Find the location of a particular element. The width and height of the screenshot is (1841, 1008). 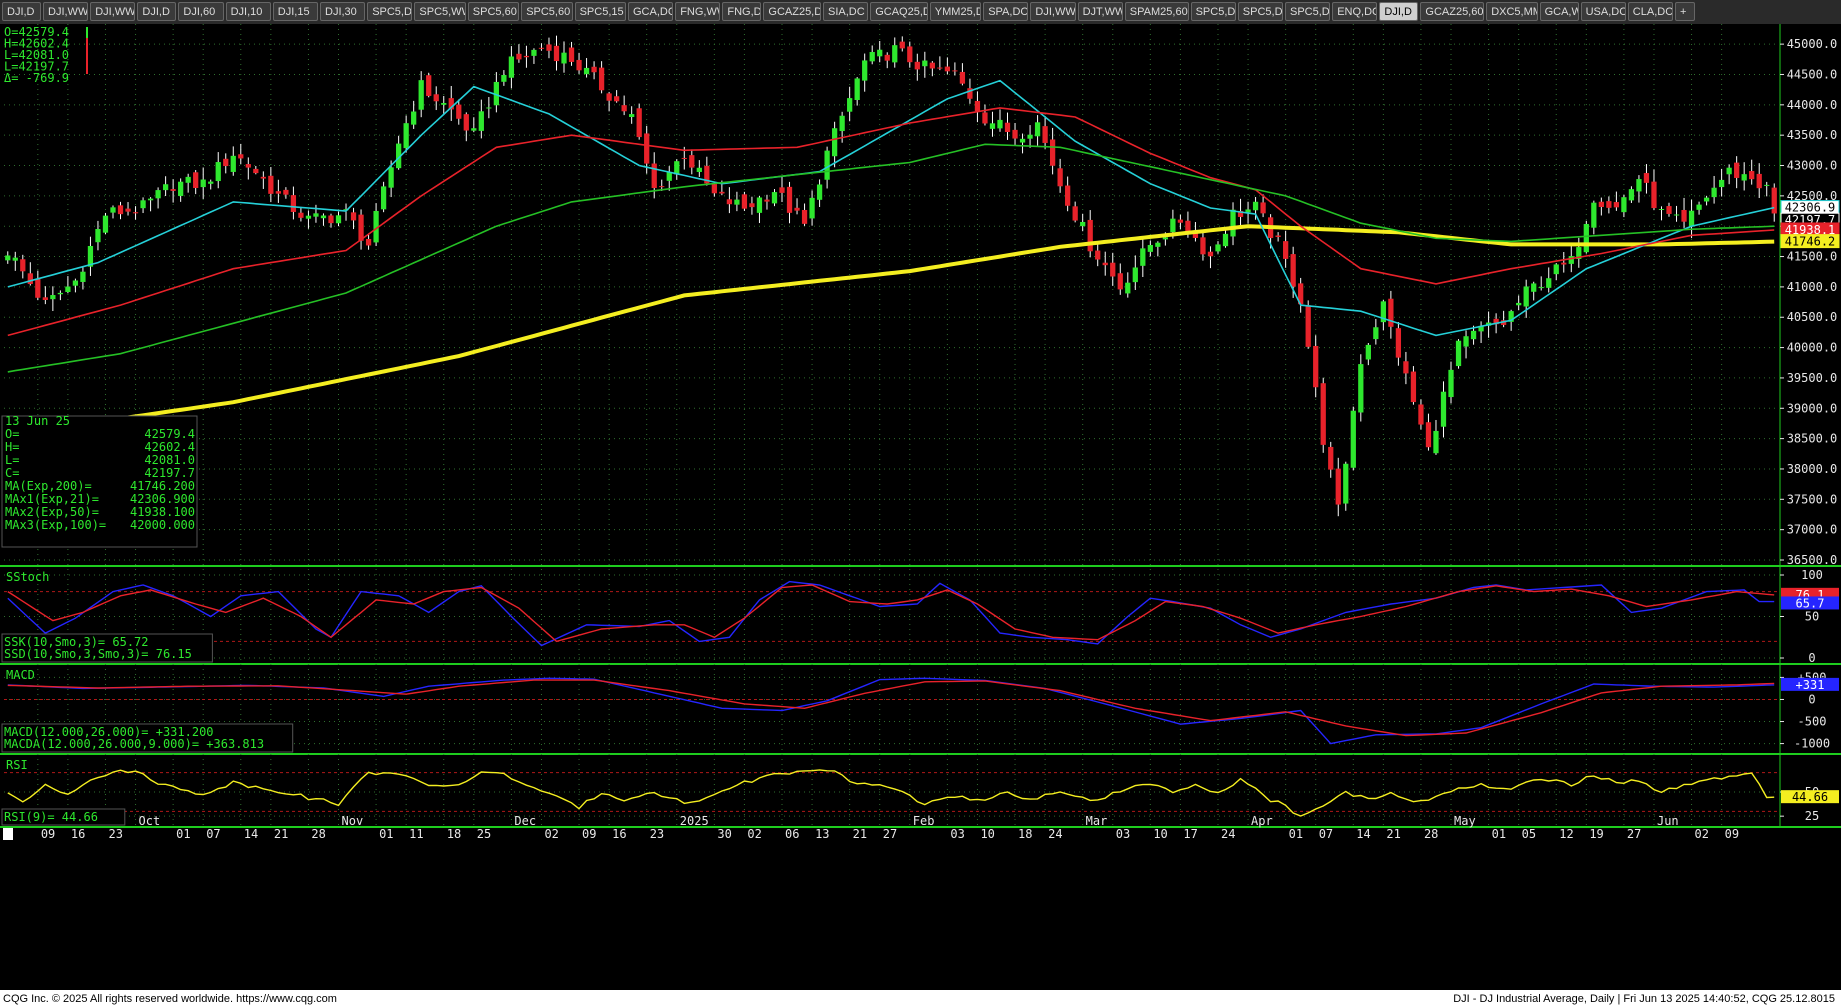

price-tag: 41746.2 is located at coordinates (1810, 241).